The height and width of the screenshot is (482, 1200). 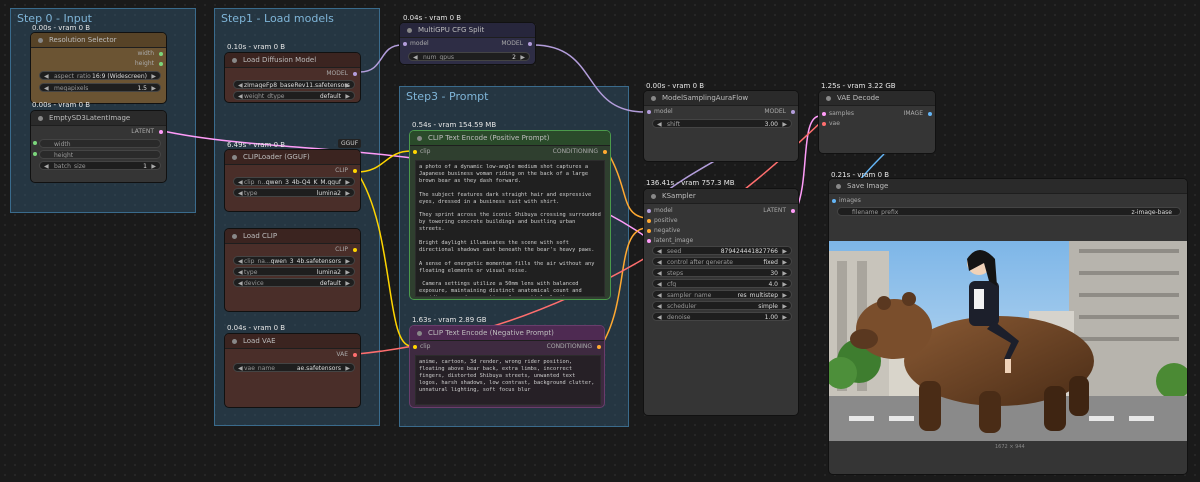 What do you see at coordinates (100, 165) in the screenshot?
I see `batch-size-widget: ◀ batch_size 1 ▶` at bounding box center [100, 165].